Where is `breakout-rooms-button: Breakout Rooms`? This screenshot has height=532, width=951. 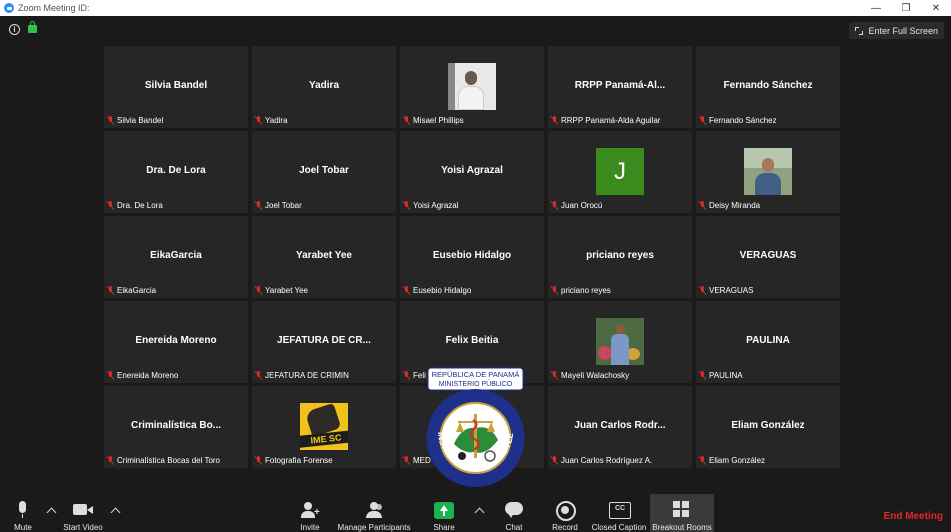
breakout-rooms-button: Breakout Rooms is located at coordinates (682, 513).